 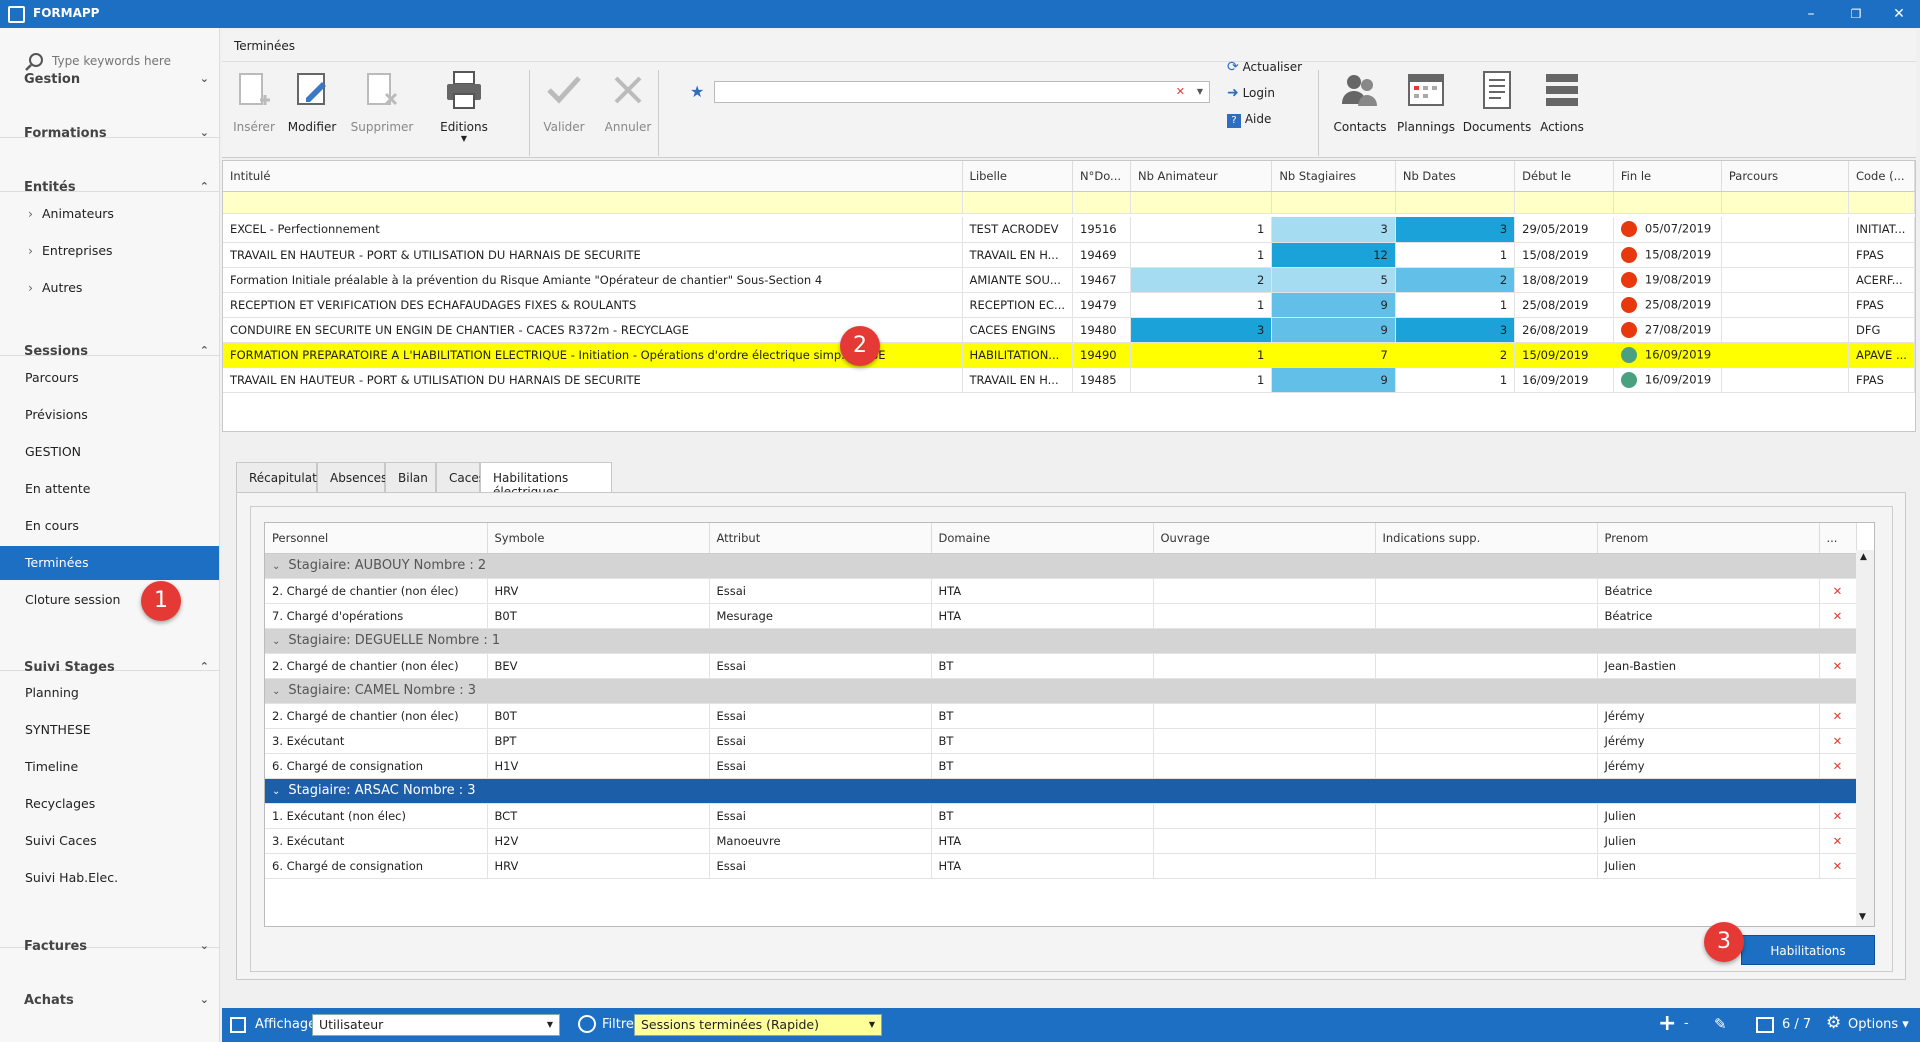 What do you see at coordinates (132, 61) in the screenshot?
I see `sidebar-search-input` at bounding box center [132, 61].